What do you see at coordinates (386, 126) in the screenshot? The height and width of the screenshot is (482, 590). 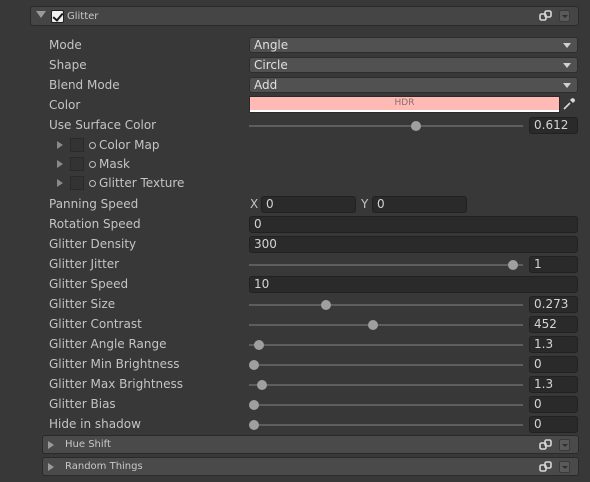 I see `use-surface-color-slider-track` at bounding box center [386, 126].